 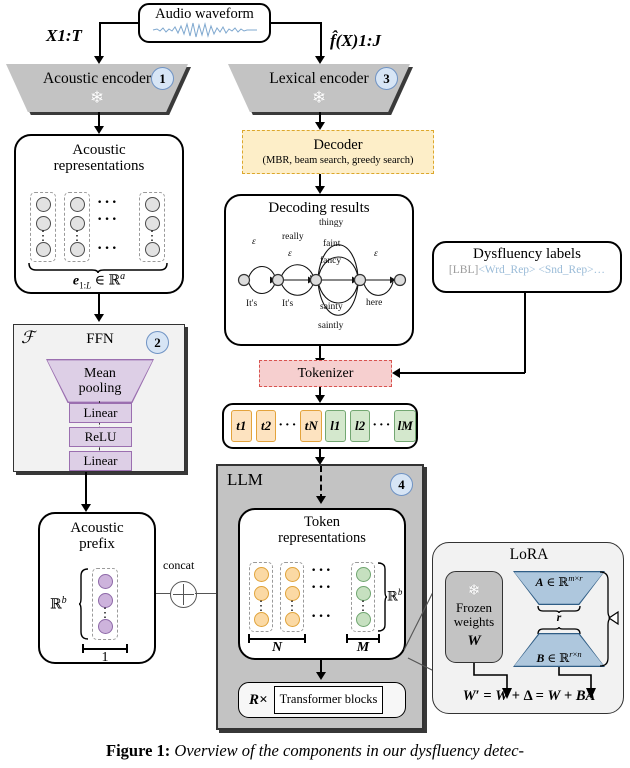 What do you see at coordinates (338, 144) in the screenshot?
I see `decoder-title: Decoder` at bounding box center [338, 144].